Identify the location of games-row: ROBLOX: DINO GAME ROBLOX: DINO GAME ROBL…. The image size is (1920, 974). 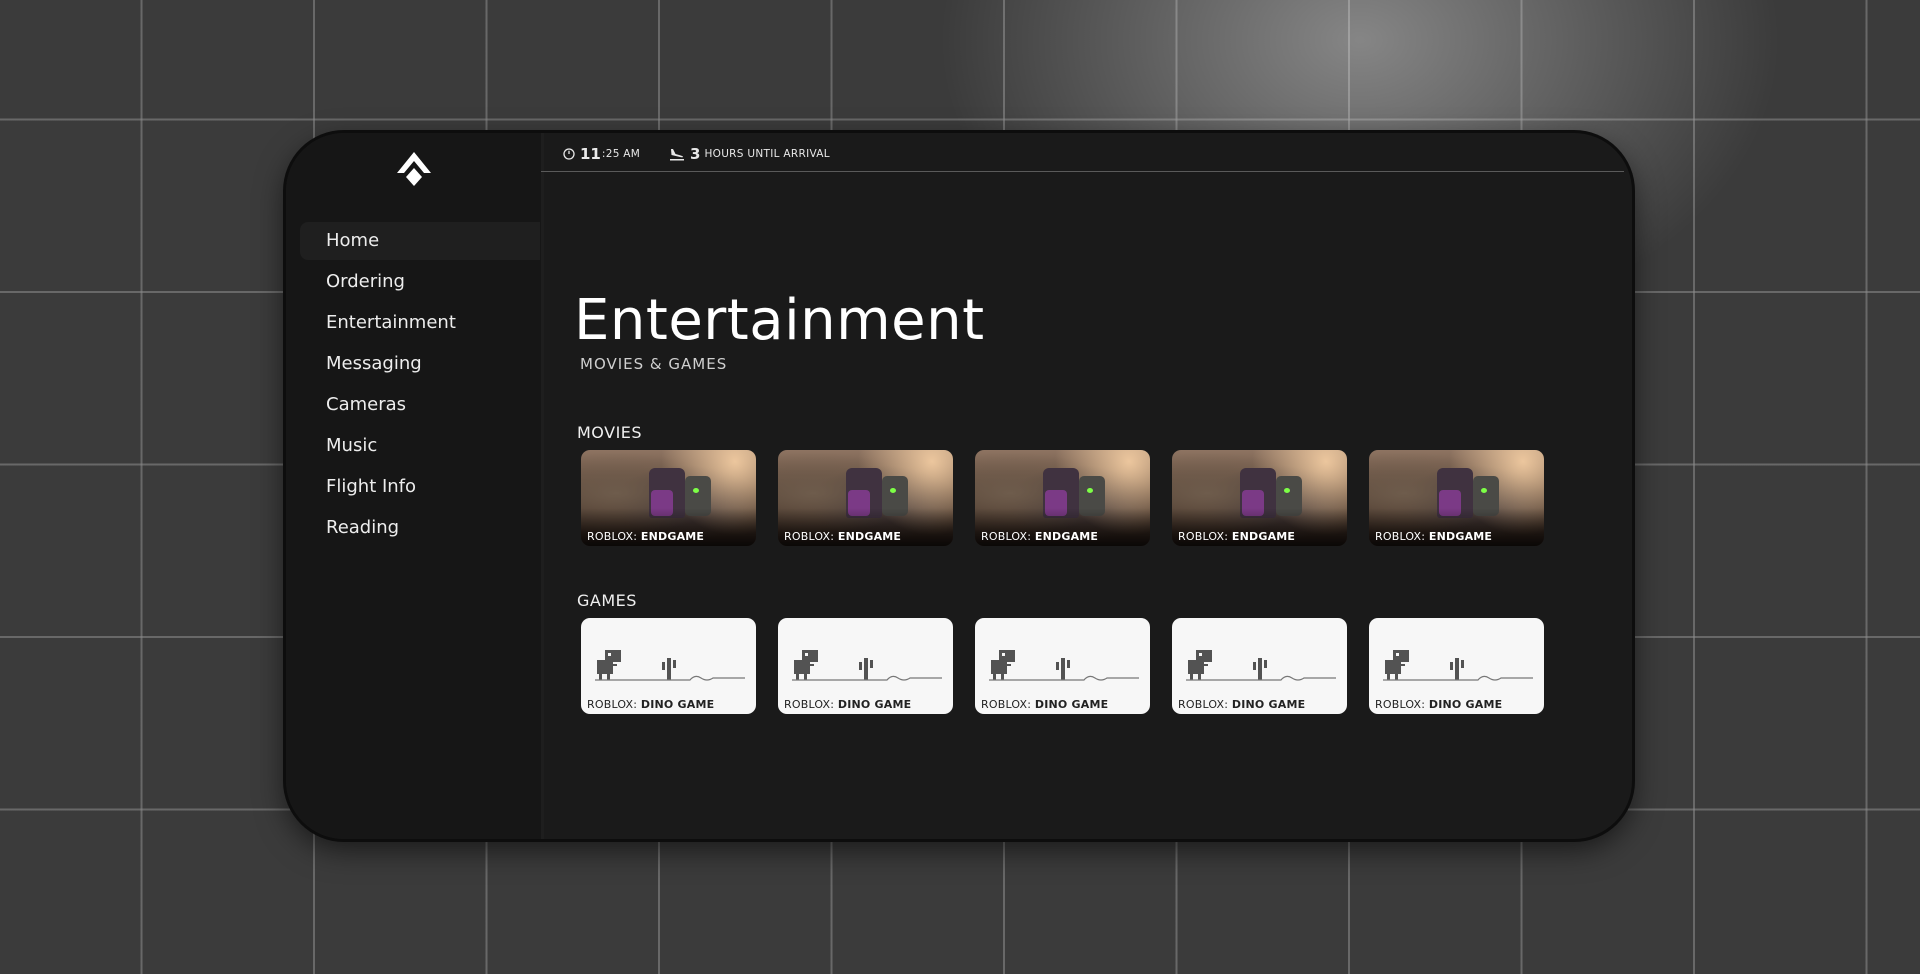
(1062, 666).